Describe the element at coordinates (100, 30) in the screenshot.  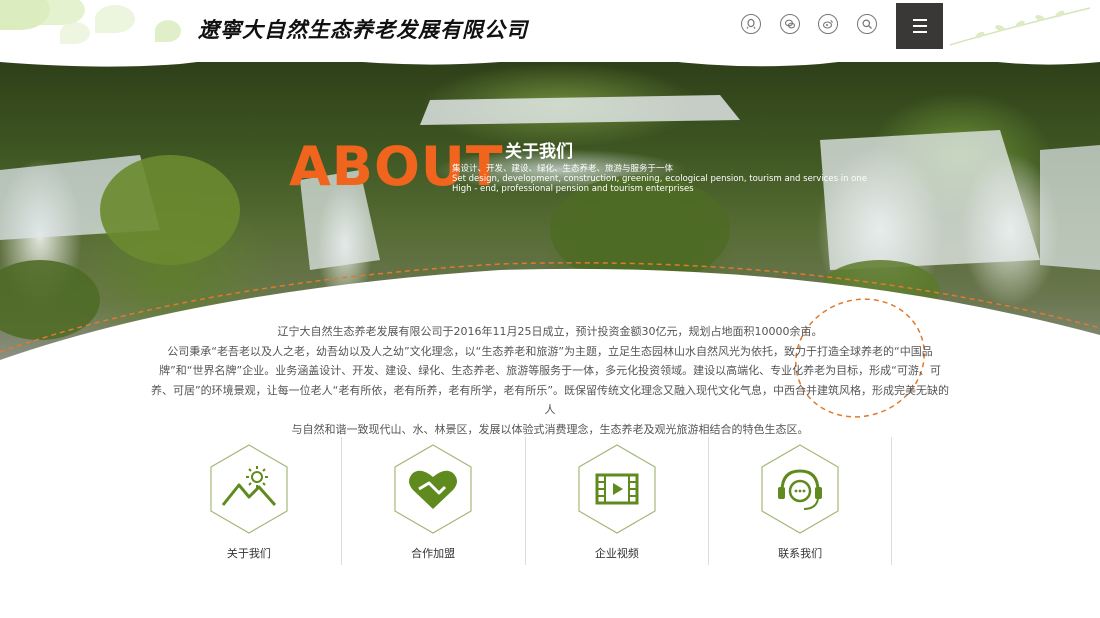
I see `leaf-decoration` at that location.